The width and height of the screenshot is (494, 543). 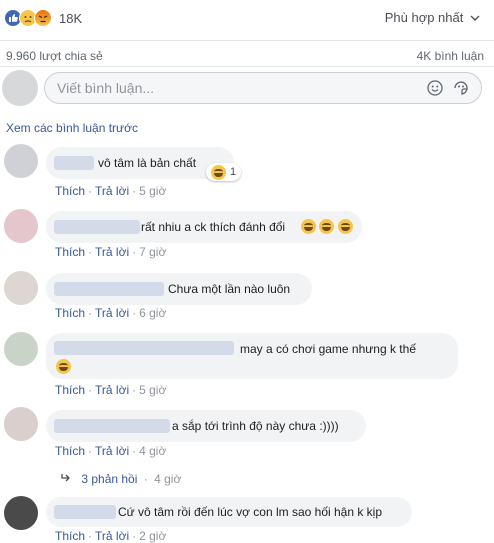 What do you see at coordinates (237, 88) in the screenshot?
I see `comment-input` at bounding box center [237, 88].